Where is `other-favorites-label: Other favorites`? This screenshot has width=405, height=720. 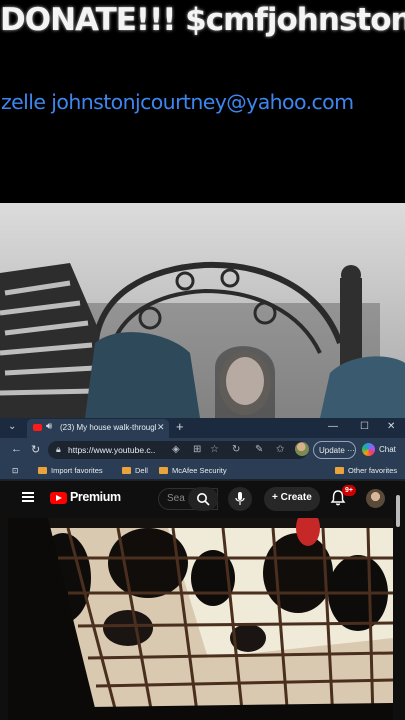
other-favorites-label: Other favorites is located at coordinates (373, 470).